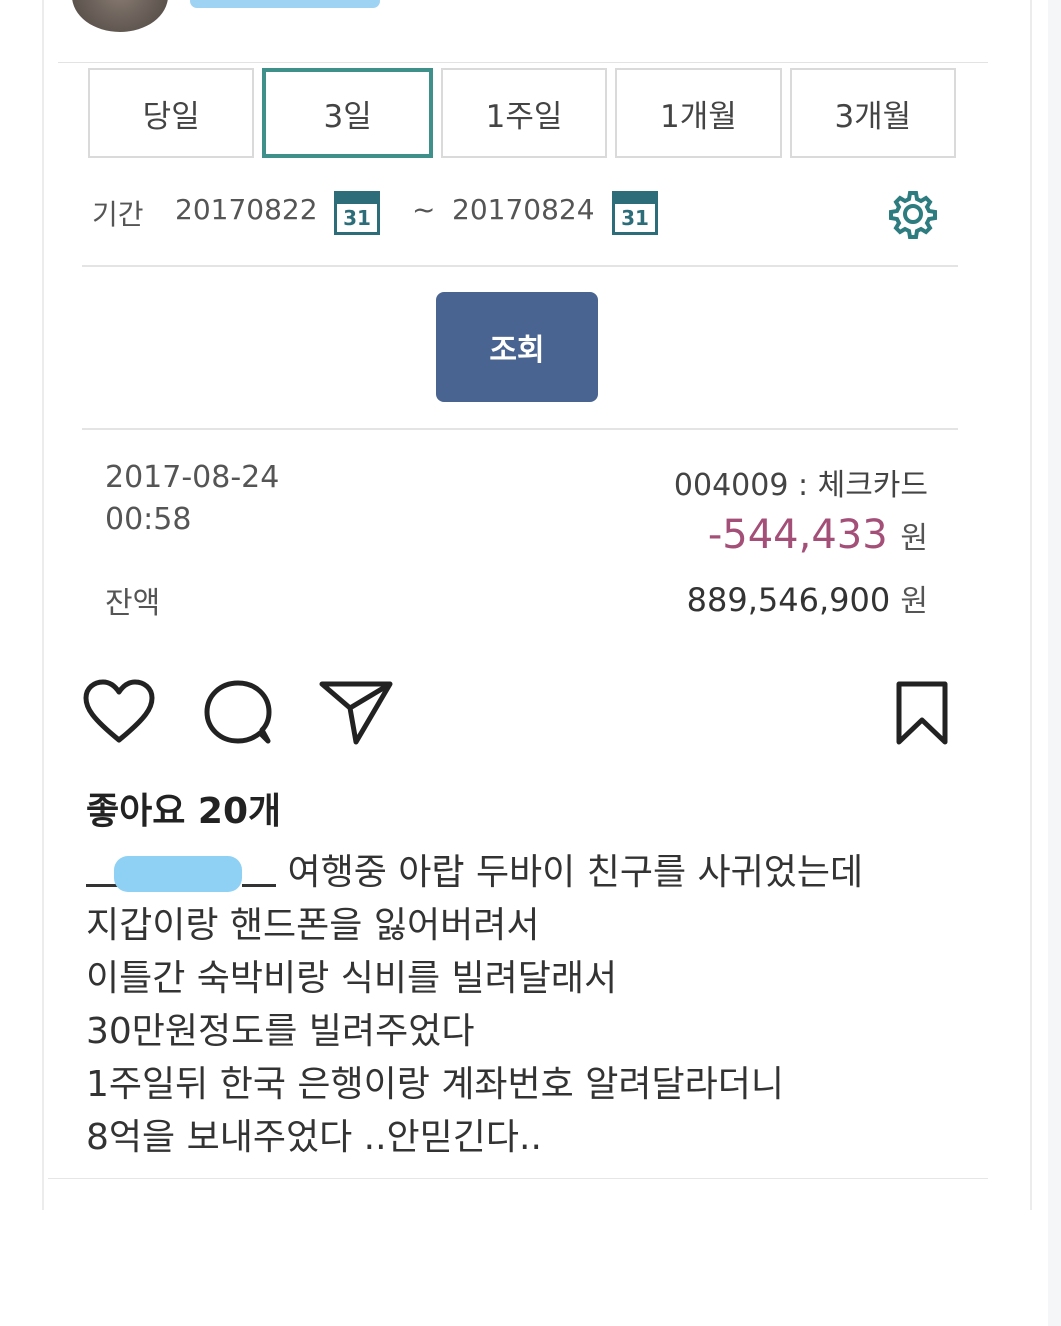  Describe the element at coordinates (148, 519) in the screenshot. I see `transaction-time: 00:58` at that location.